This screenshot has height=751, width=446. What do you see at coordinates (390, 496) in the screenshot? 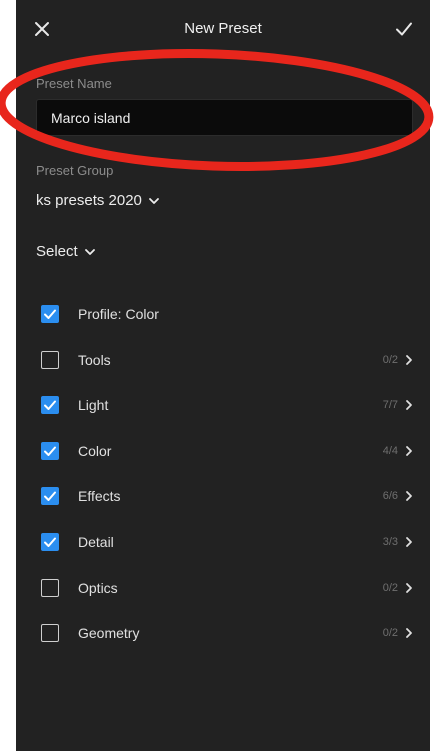
I see `setting-count: 6/6` at bounding box center [390, 496].